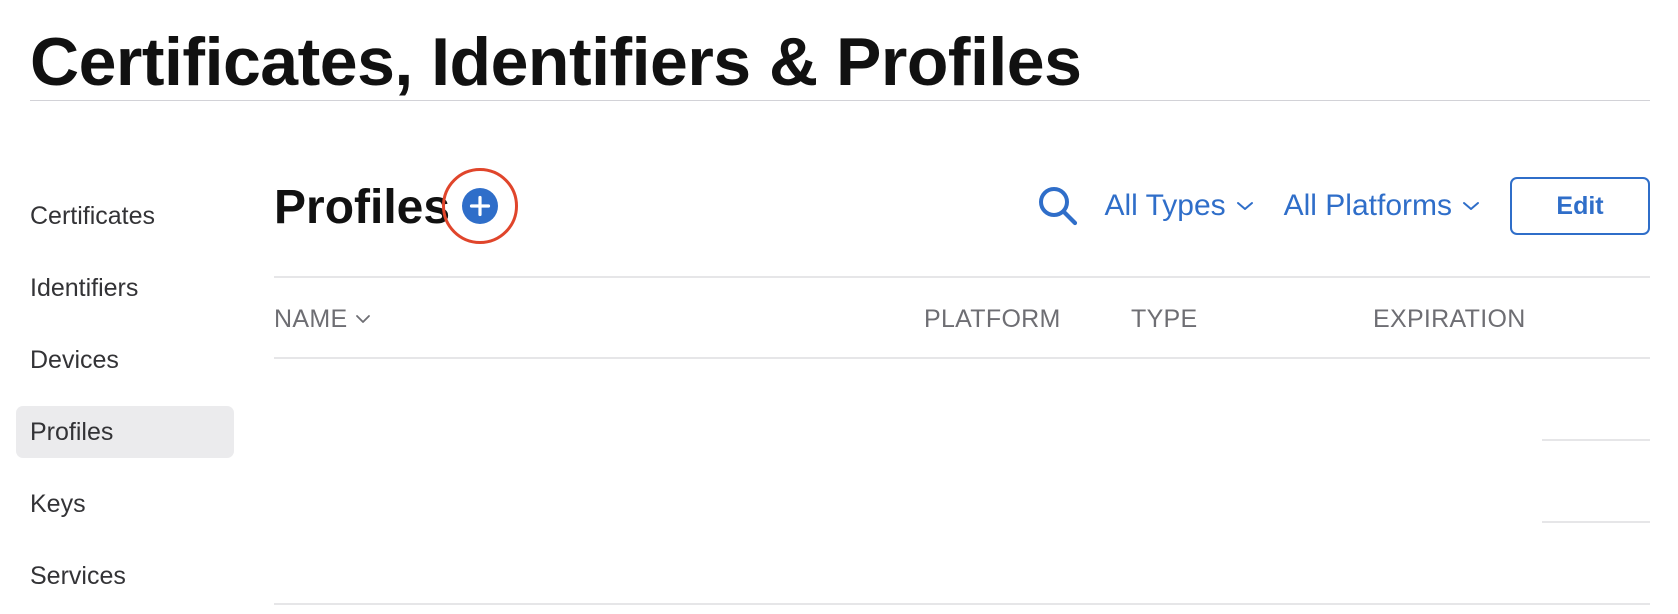  I want to click on search-button, so click(1058, 206).